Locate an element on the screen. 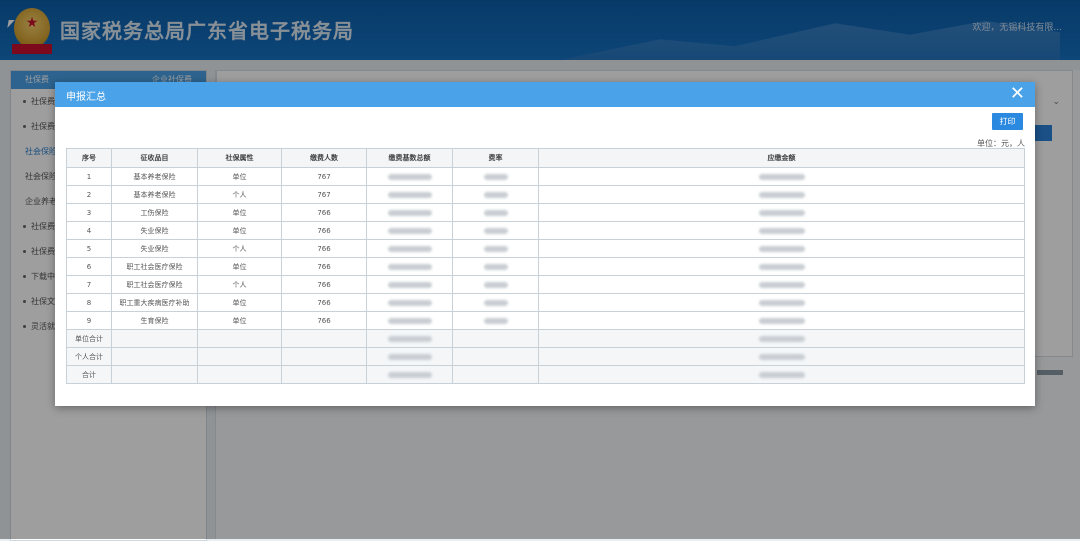 The image size is (1080, 541). table-cell: 5 is located at coordinates (89, 248).